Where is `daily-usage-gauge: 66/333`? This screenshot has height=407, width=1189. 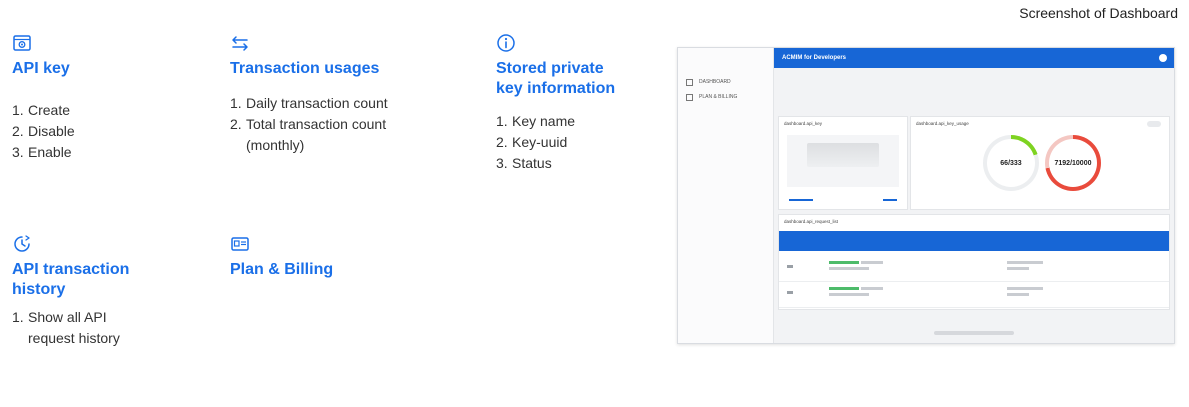
daily-usage-gauge: 66/333 is located at coordinates (1011, 163).